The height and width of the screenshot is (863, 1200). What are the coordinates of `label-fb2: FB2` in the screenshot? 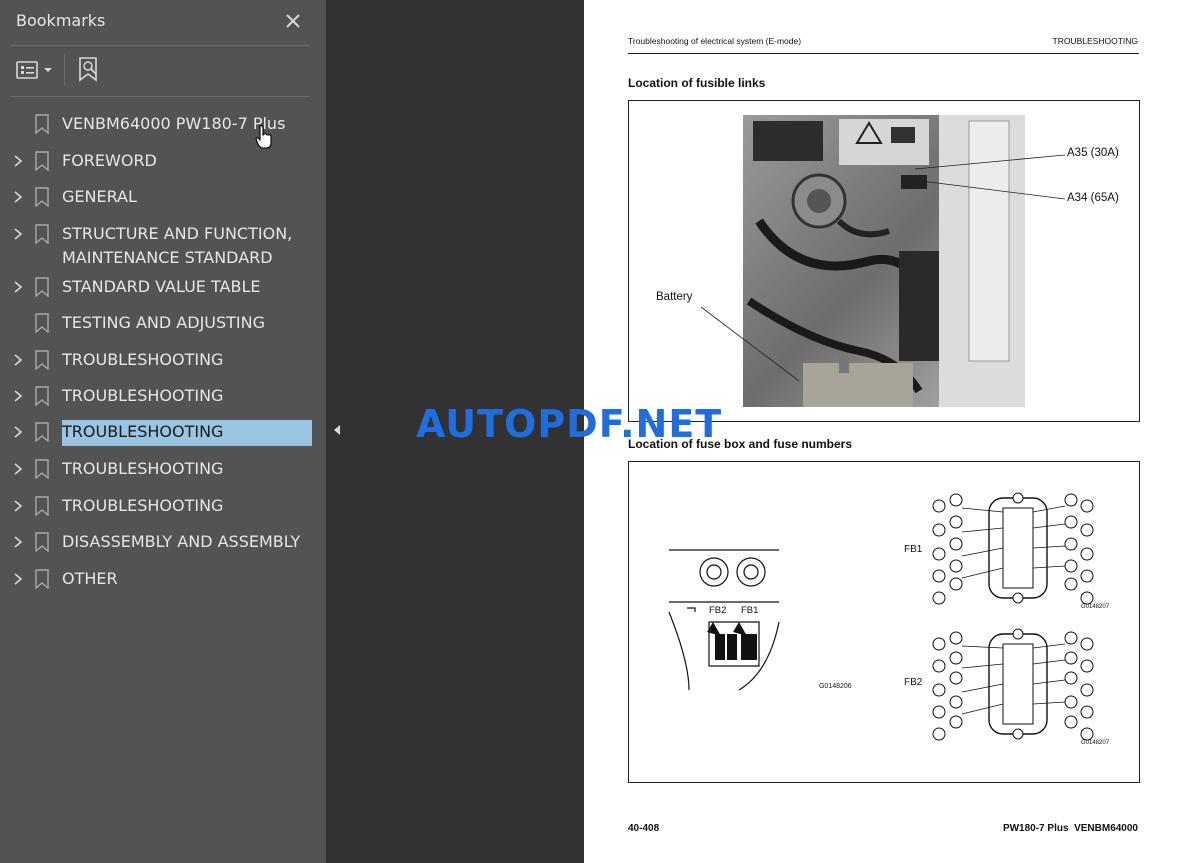 It's located at (913, 682).